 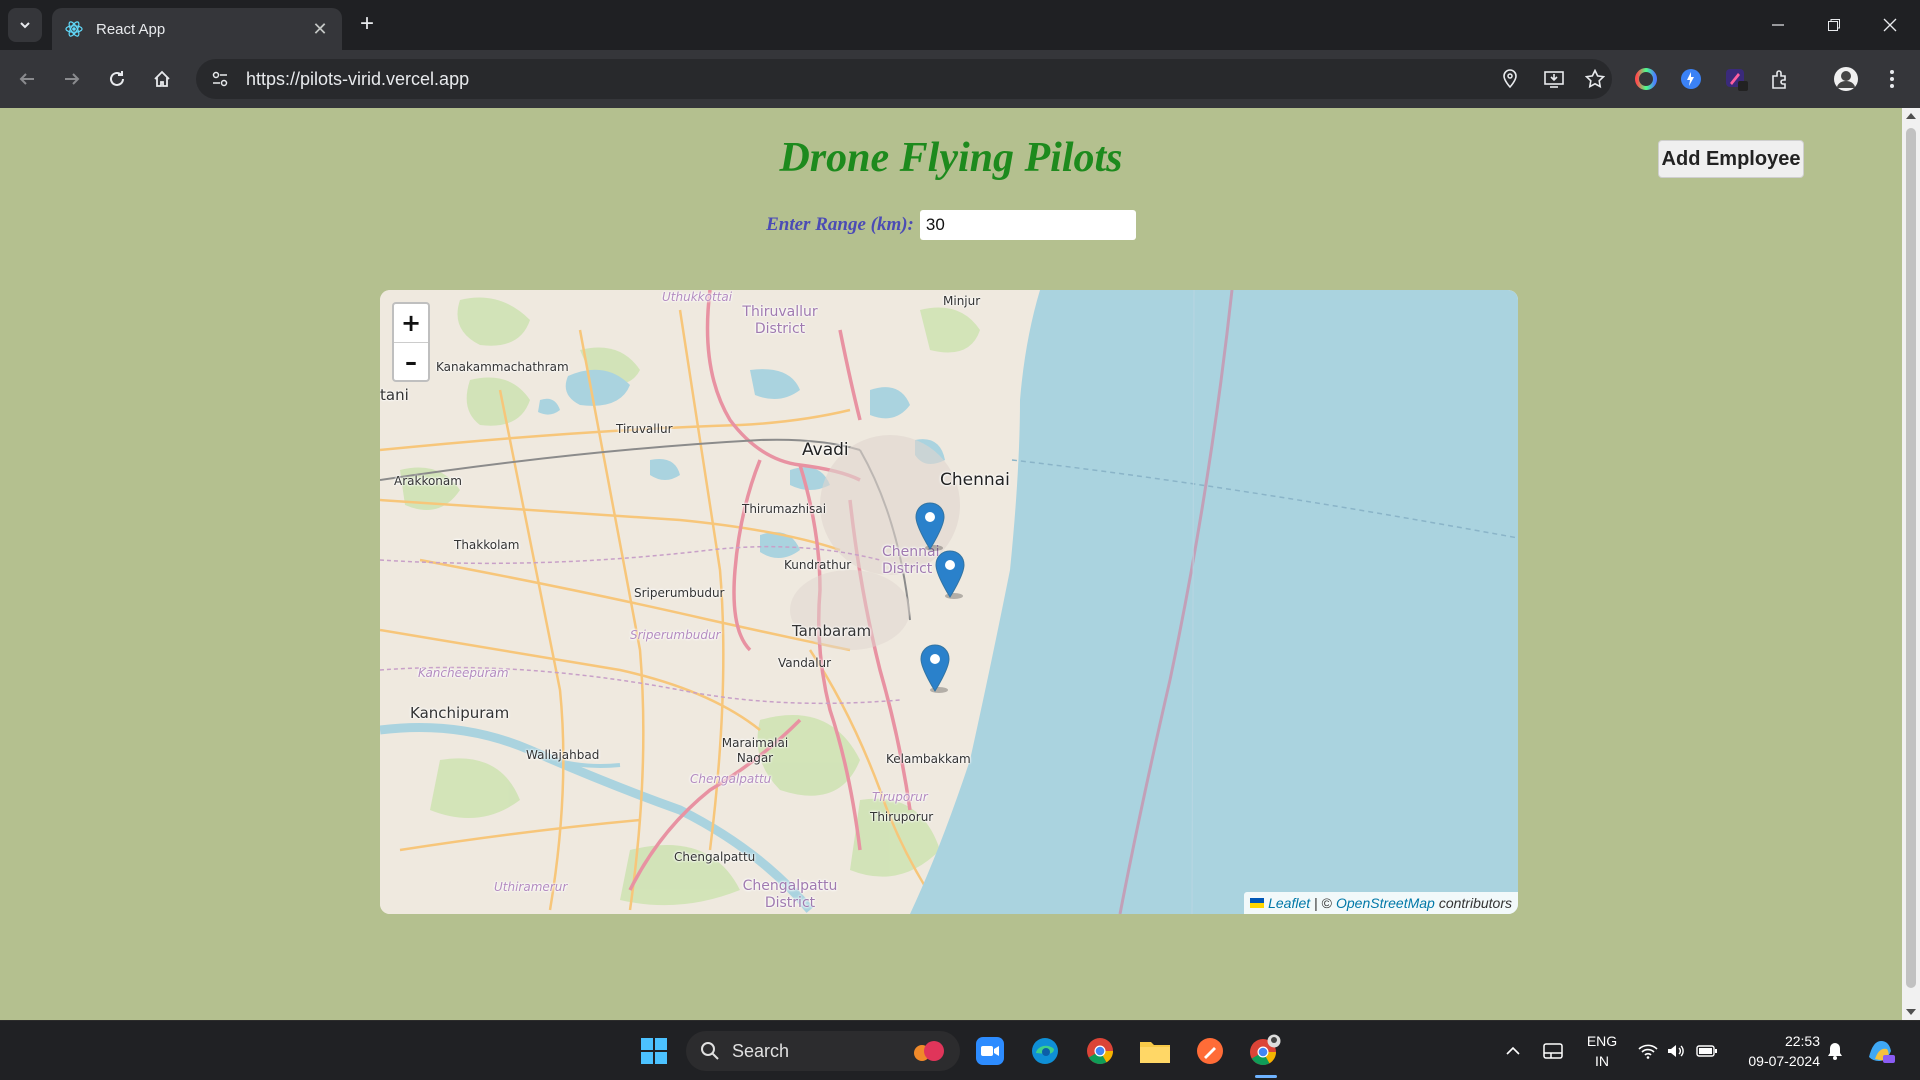 I want to click on zoom-in-button: +, so click(x=411, y=323).